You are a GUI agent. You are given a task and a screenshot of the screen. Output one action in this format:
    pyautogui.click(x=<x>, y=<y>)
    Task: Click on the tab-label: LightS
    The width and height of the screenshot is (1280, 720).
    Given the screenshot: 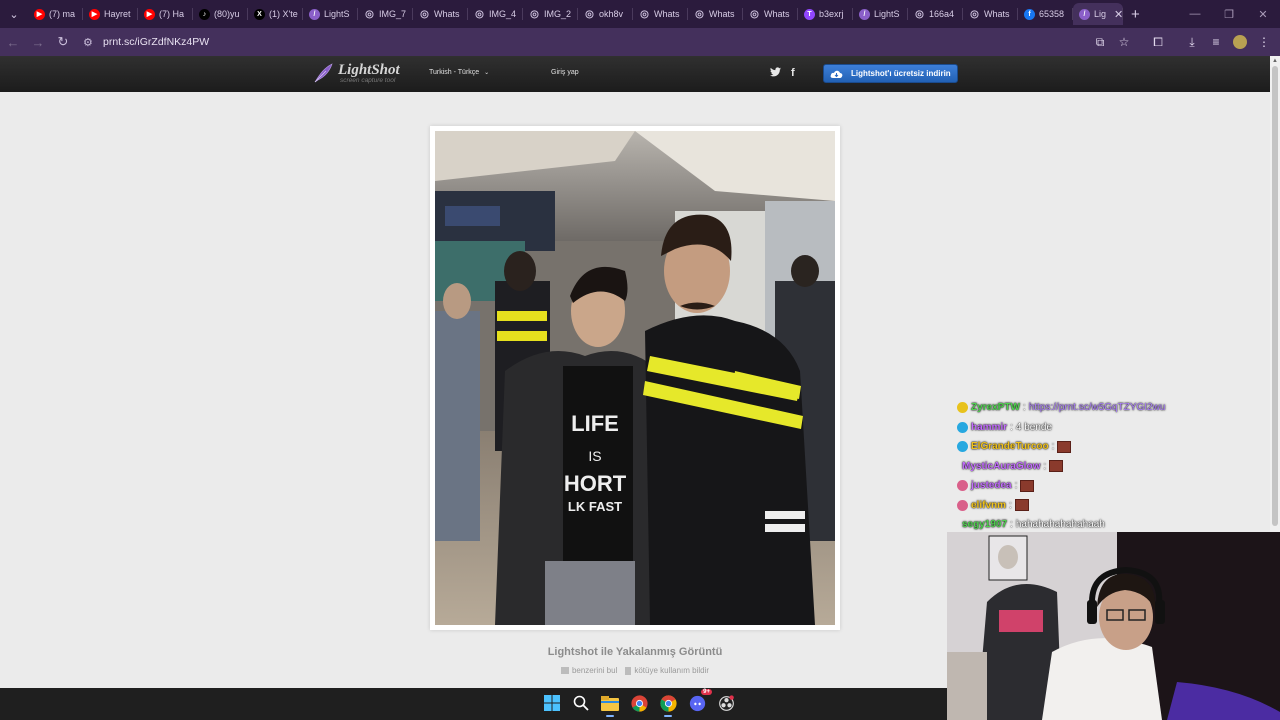 What is the action you would take?
    pyautogui.click(x=887, y=14)
    